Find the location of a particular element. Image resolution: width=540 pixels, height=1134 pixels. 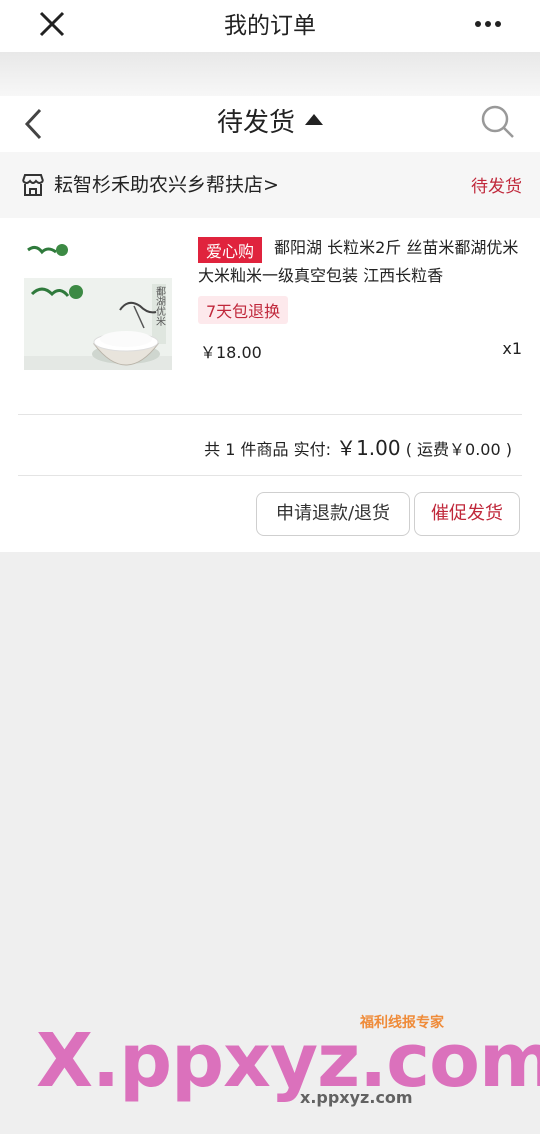

header-shade is located at coordinates (270, 74).